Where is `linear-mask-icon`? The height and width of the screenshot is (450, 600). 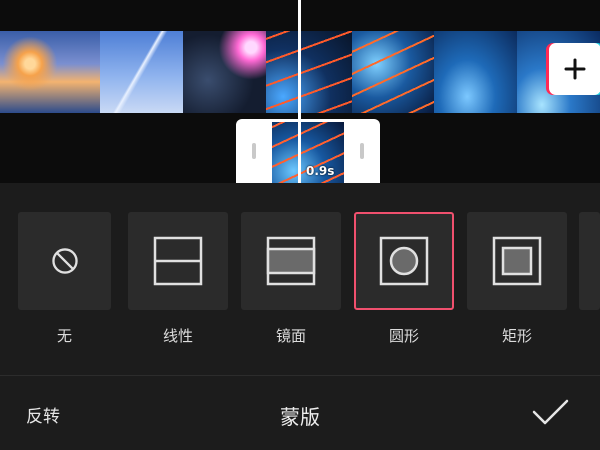 linear-mask-icon is located at coordinates (178, 261).